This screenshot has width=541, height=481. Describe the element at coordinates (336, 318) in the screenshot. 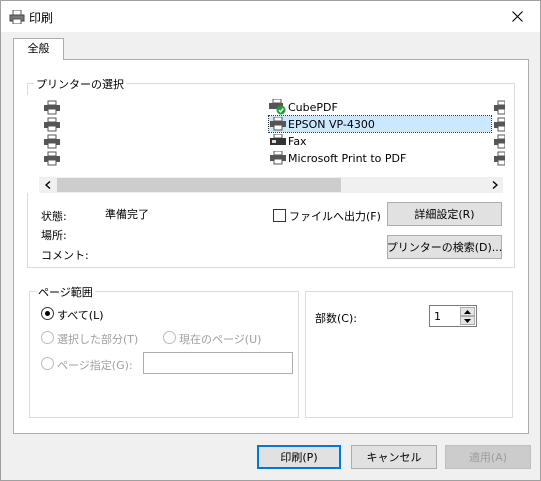

I see `copies-label: 部数(C):` at that location.